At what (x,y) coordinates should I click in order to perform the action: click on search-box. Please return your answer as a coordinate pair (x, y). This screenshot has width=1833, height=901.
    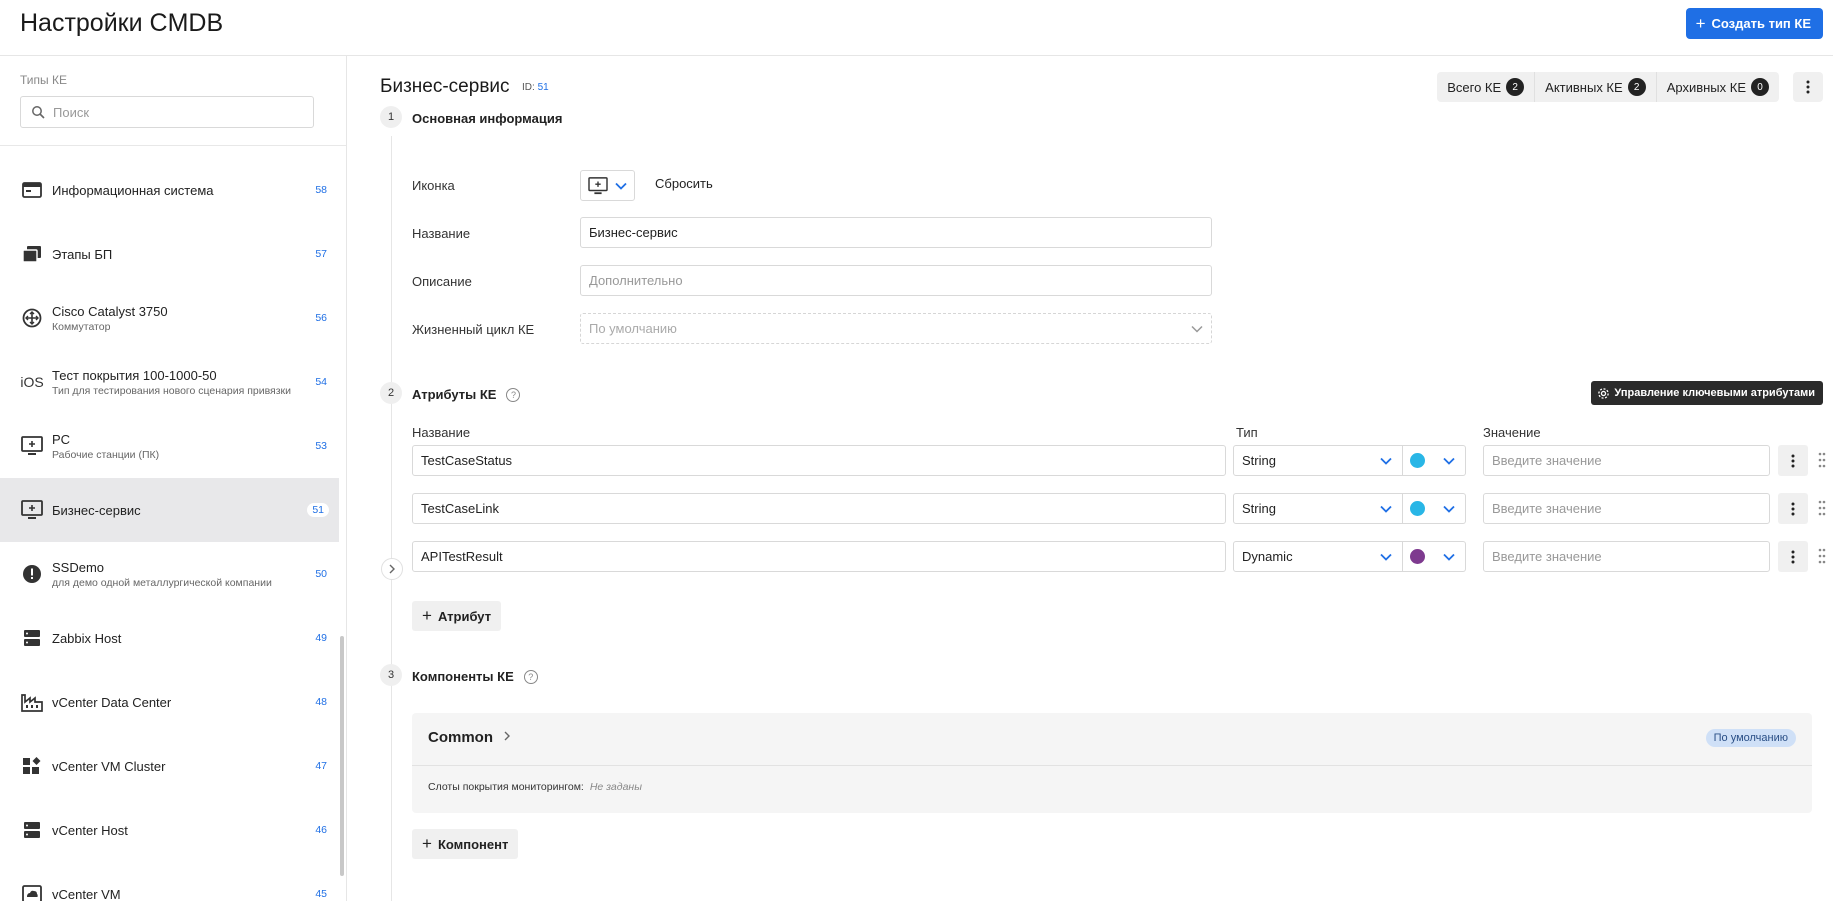
    Looking at the image, I should click on (167, 112).